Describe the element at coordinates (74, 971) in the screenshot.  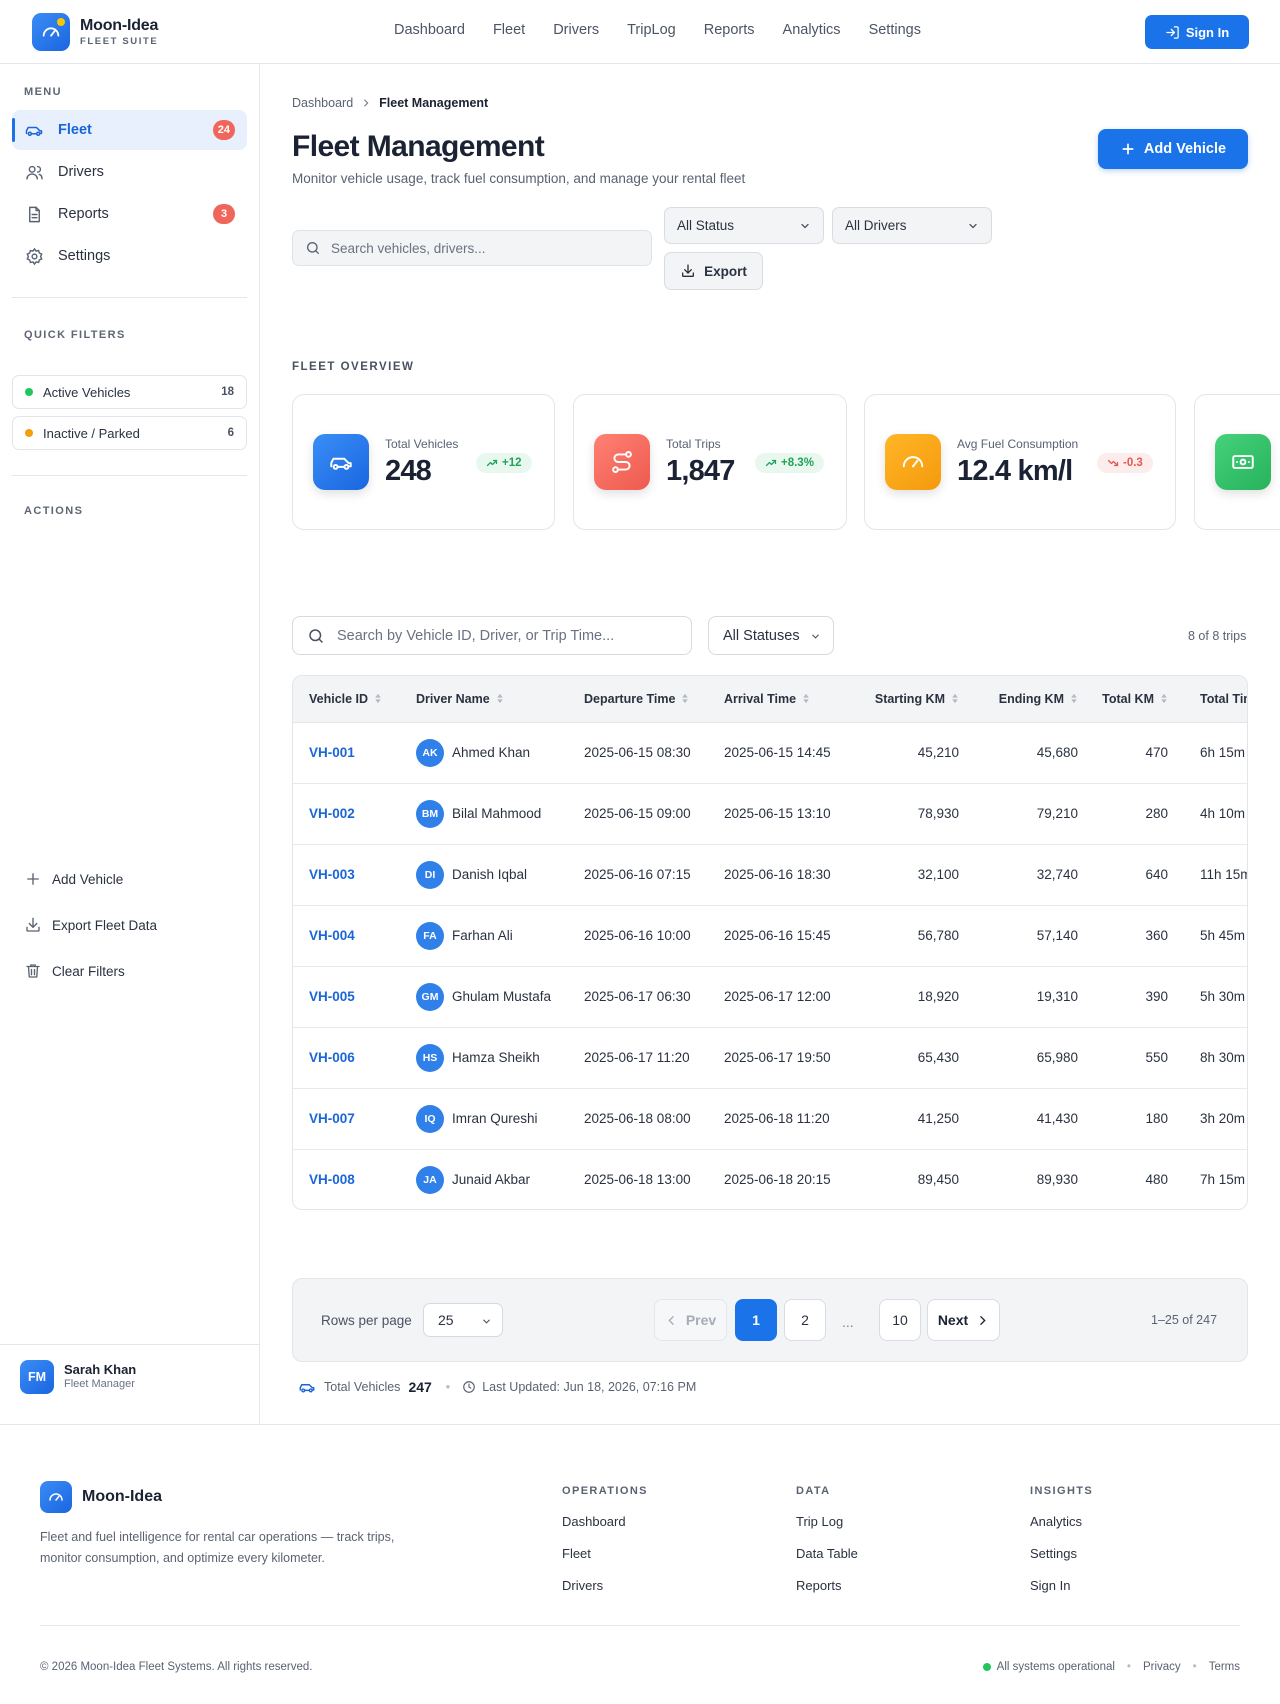
I see `action-clear-filters: Clear Filters` at that location.